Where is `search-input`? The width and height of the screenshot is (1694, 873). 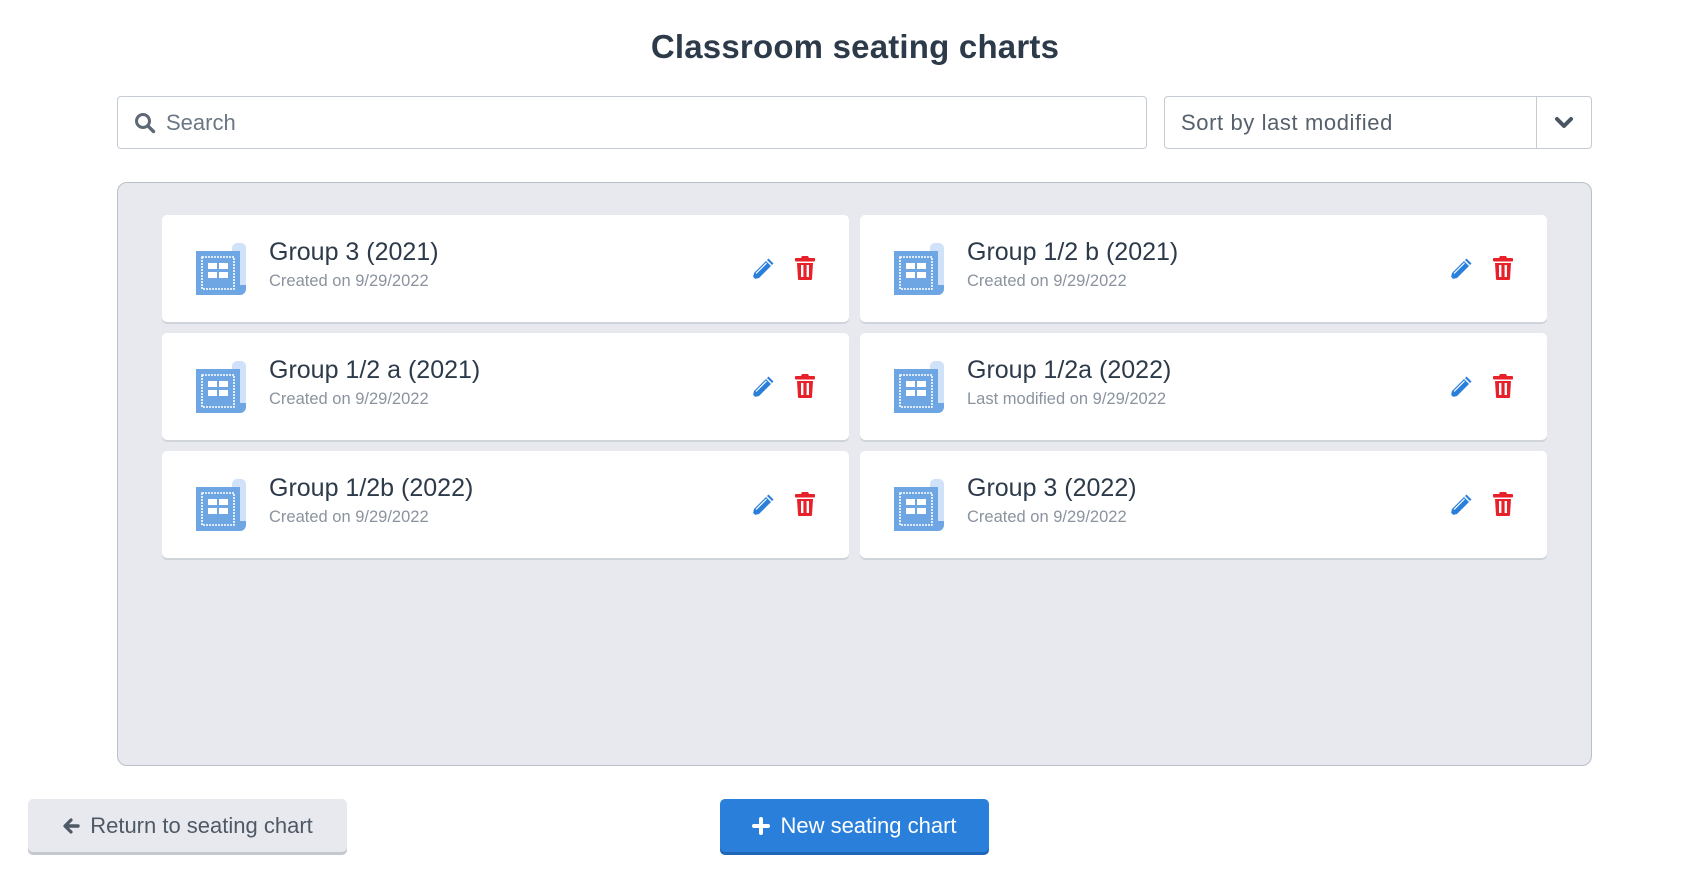
search-input is located at coordinates (656, 122).